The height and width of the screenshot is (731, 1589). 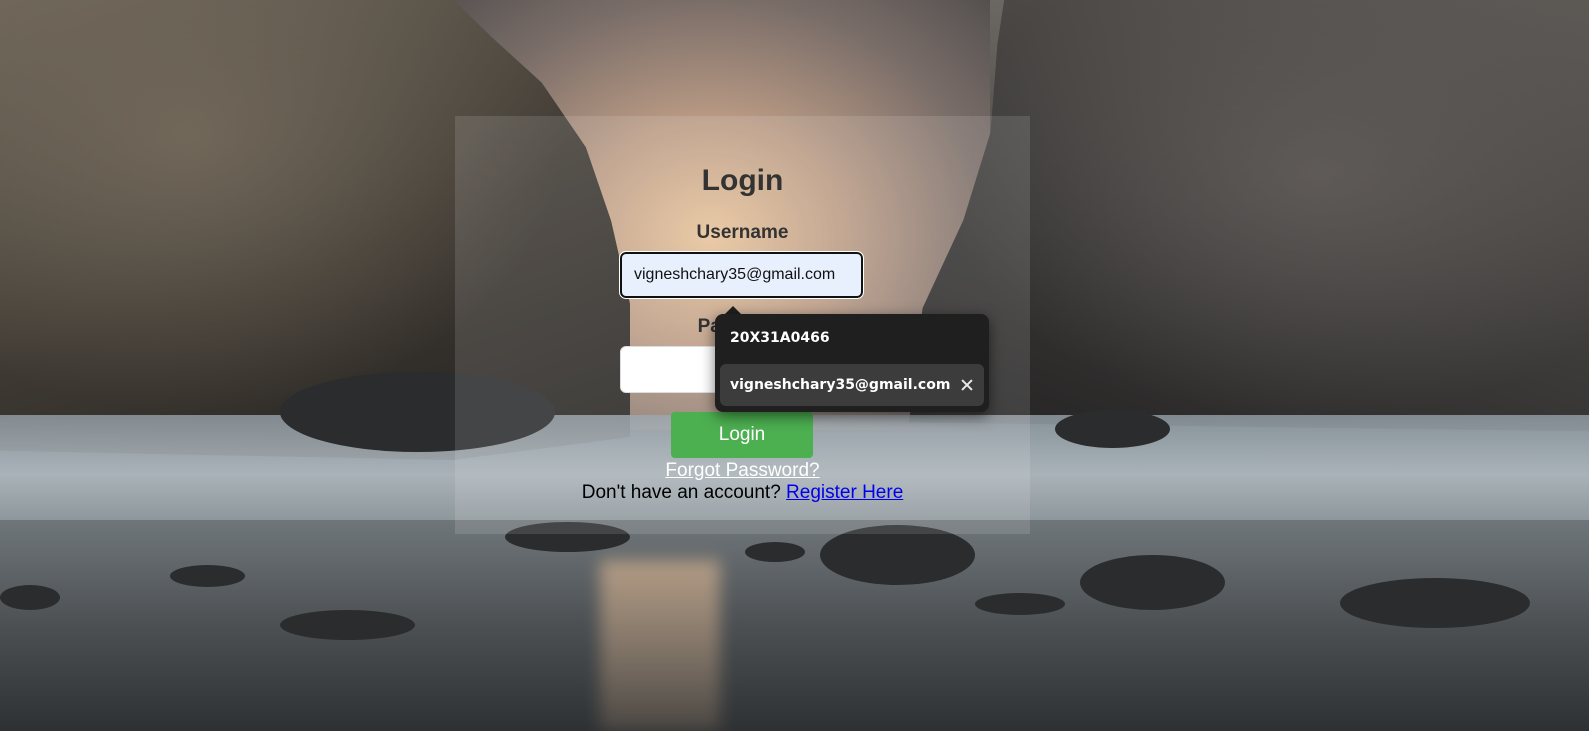 I want to click on register-prompt-text: Don't have an account?, so click(x=681, y=492).